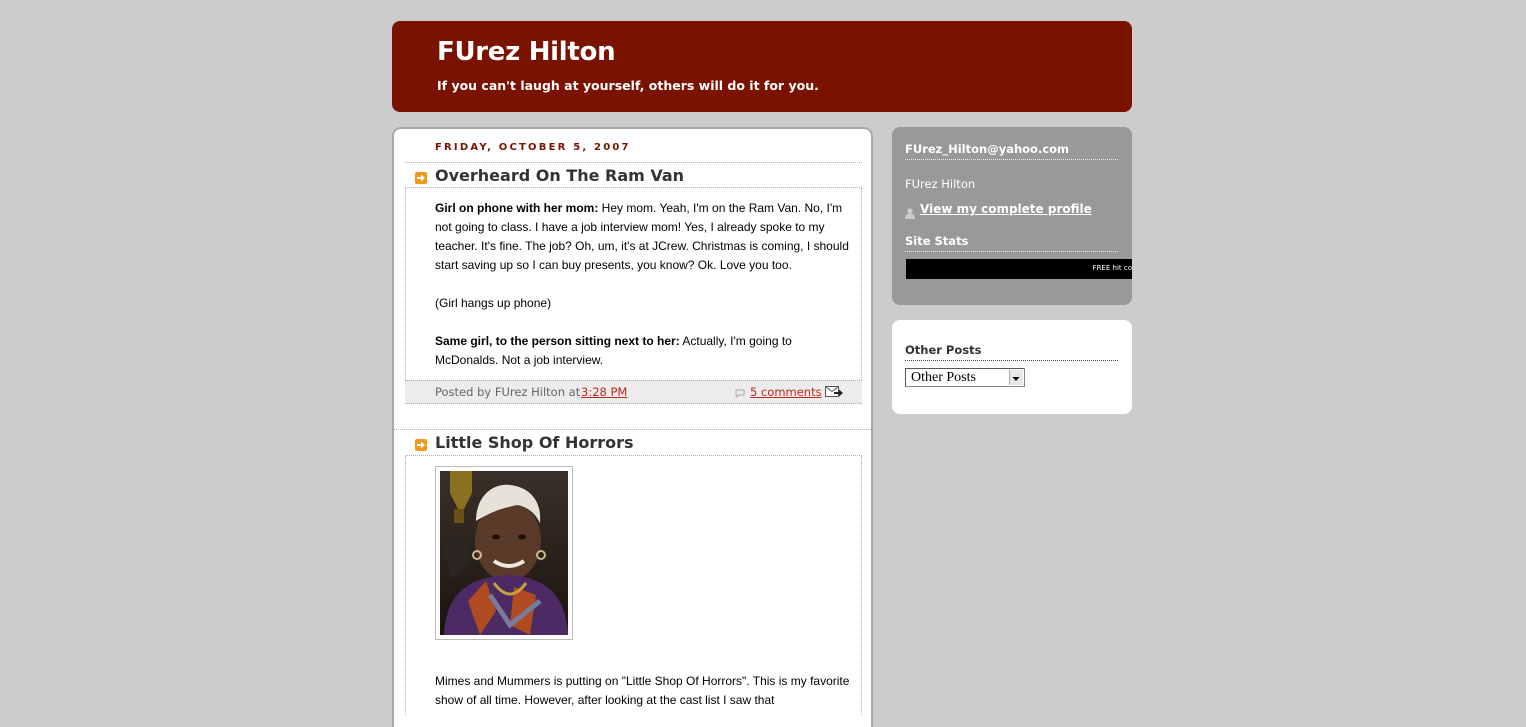  What do you see at coordinates (1016, 377) in the screenshot?
I see `dropdown-arrow-icon` at bounding box center [1016, 377].